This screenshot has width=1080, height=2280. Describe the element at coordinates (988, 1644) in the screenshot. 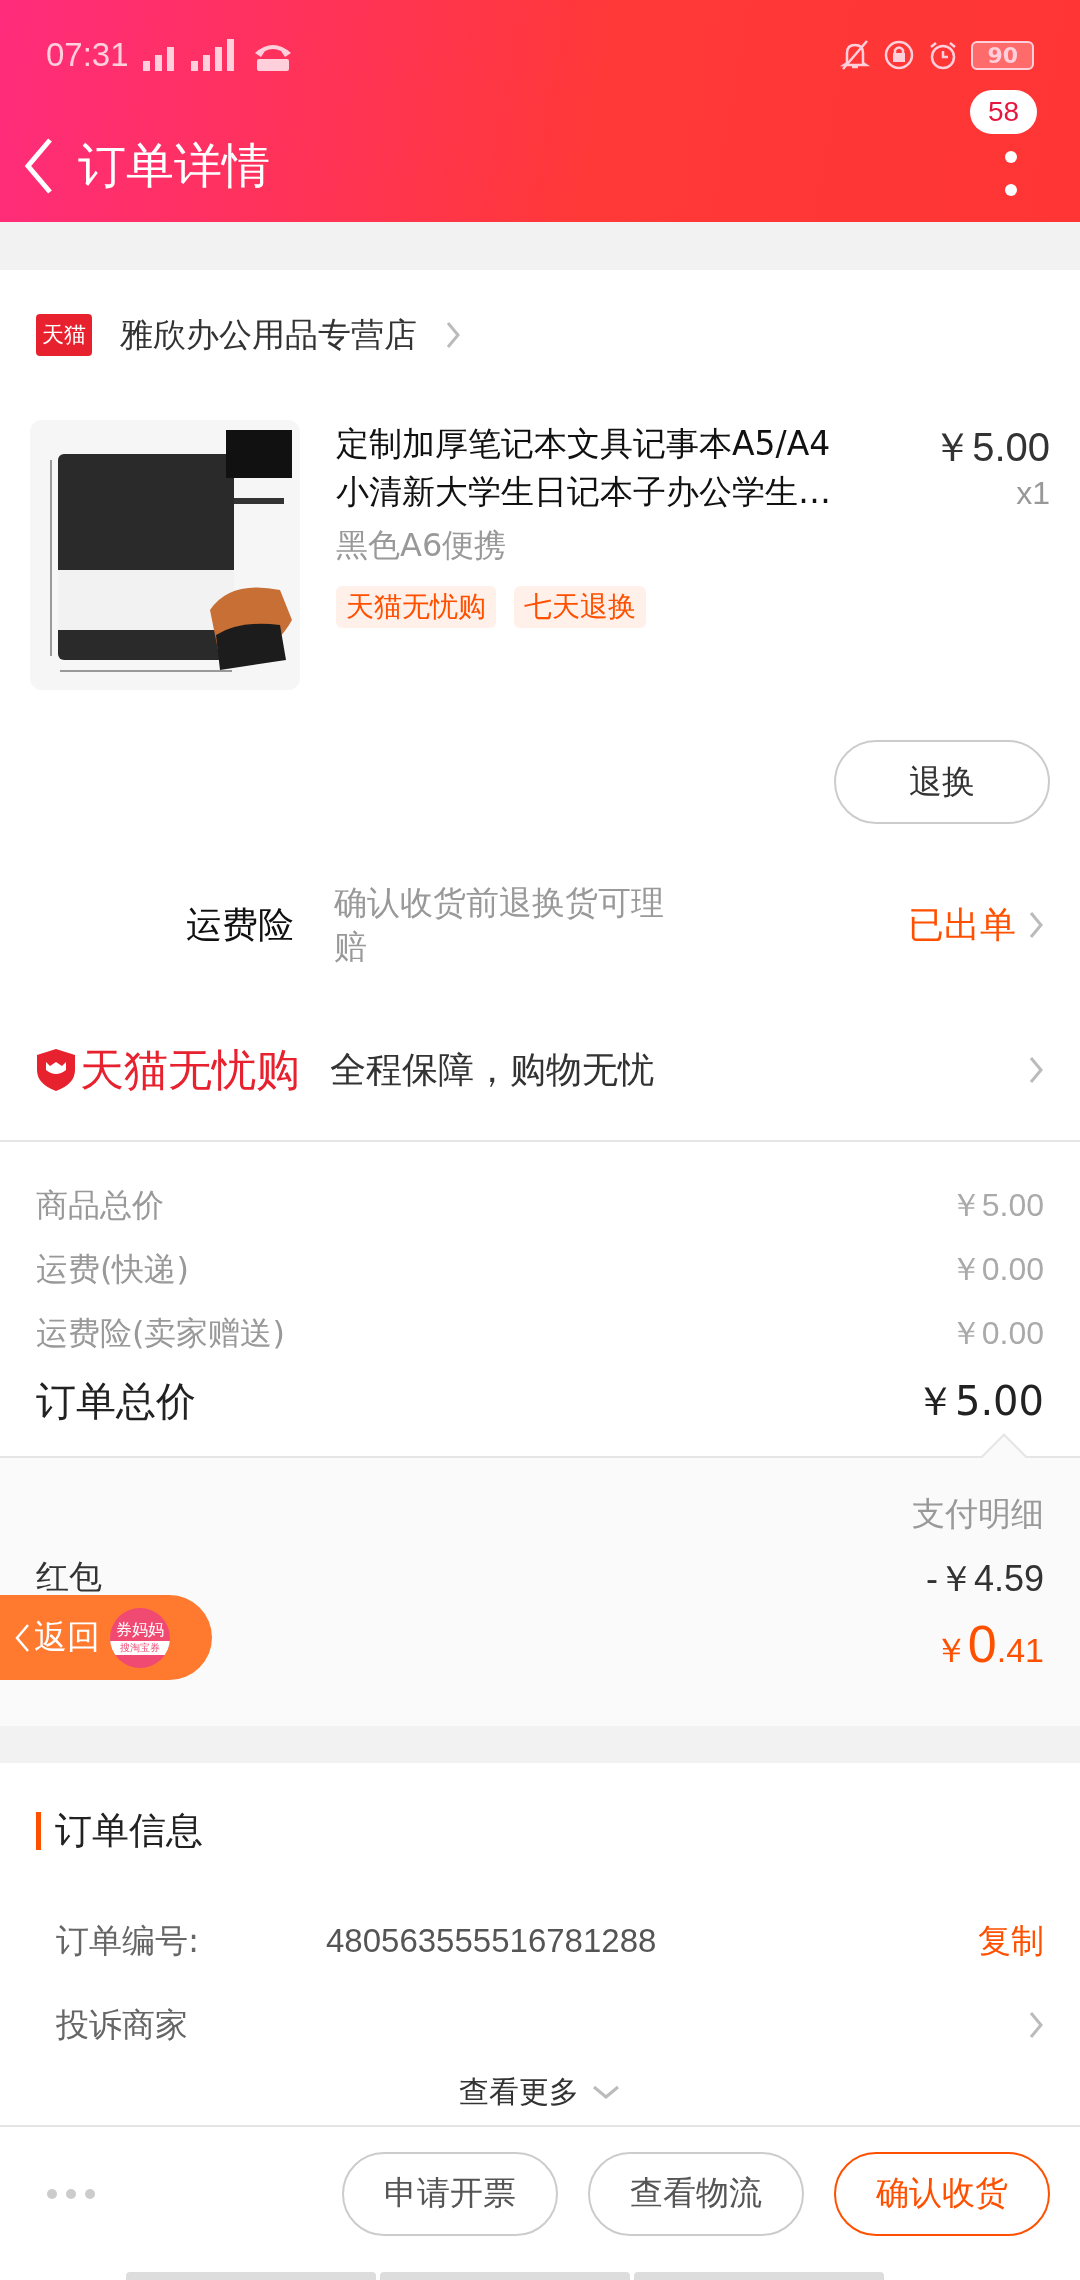

I see `paid-amount: ￥0.41` at that location.